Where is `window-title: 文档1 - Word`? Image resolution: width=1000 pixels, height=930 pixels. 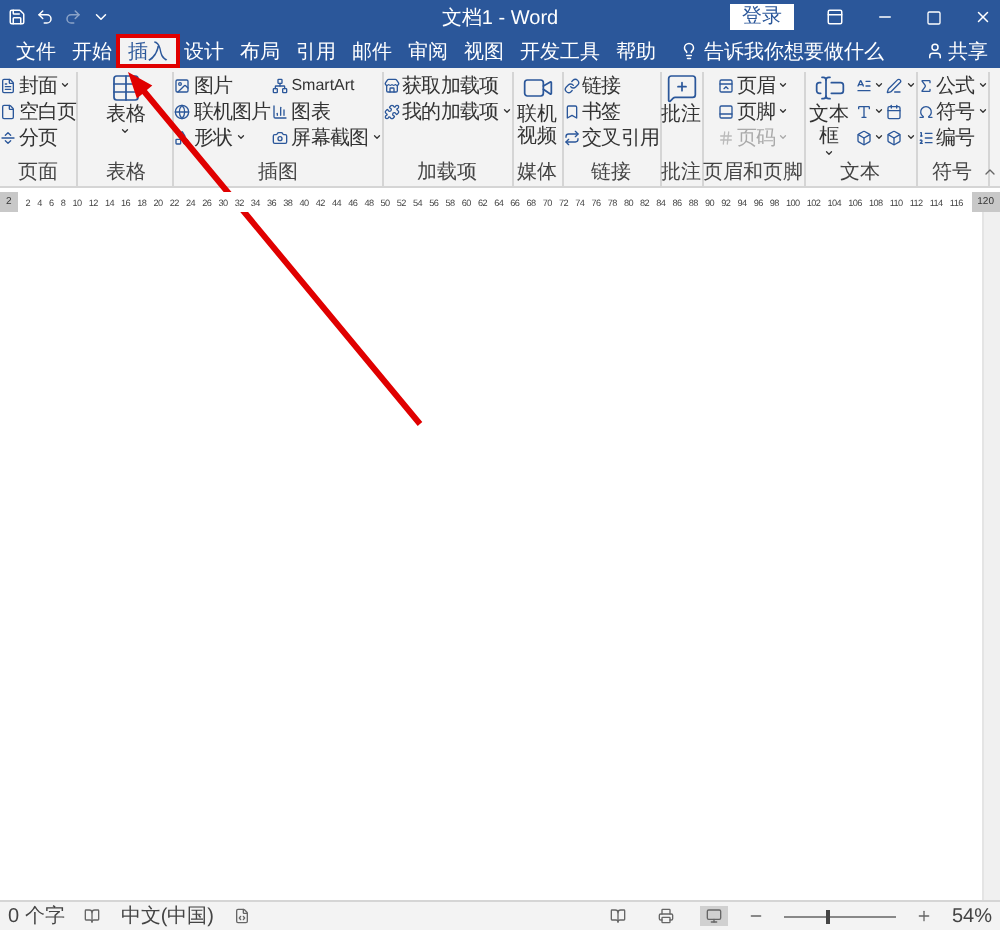
window-title: 文档1 - Word is located at coordinates (500, 18).